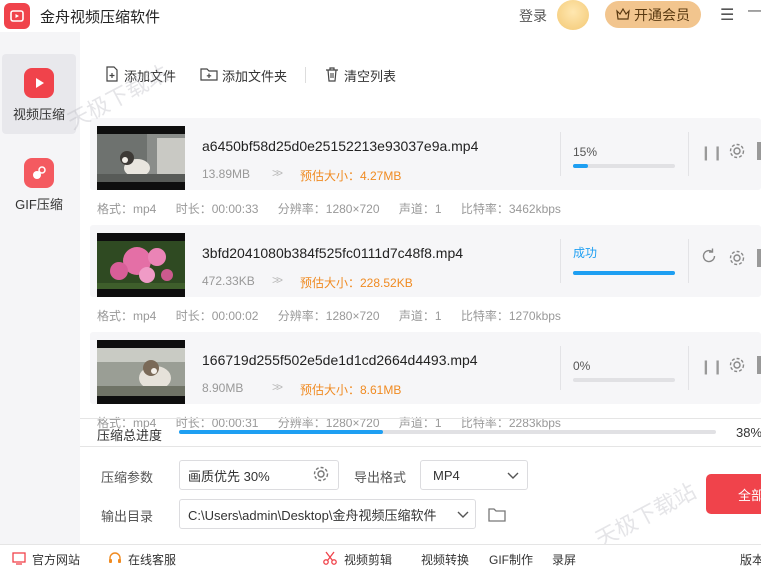  I want to click on vip-label: 开通会员, so click(662, 14).